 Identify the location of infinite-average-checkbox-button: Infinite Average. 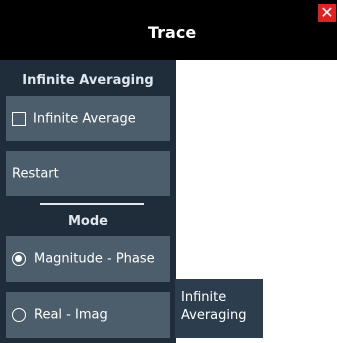
(88, 118).